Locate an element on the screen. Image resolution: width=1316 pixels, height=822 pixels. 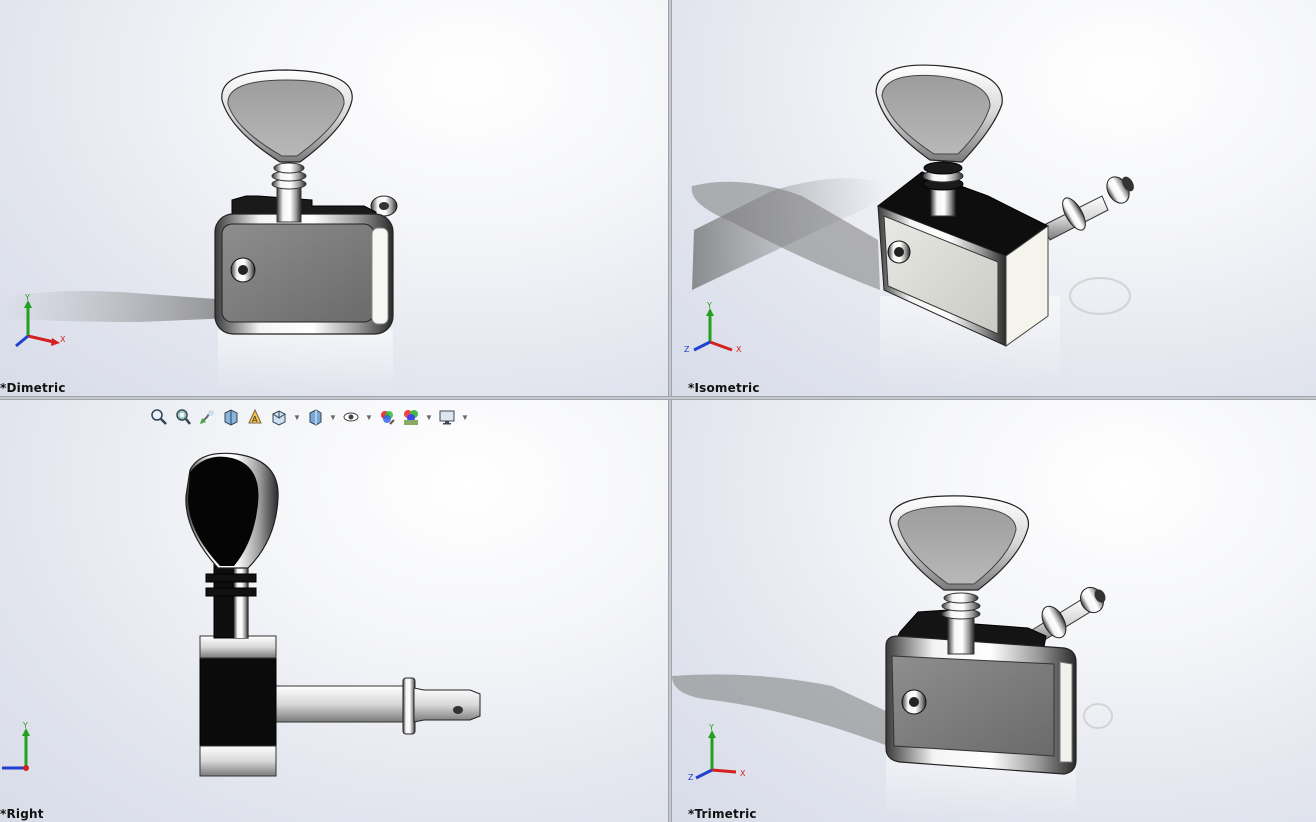
view-label-isometric: *Isometric is located at coordinates (724, 388).